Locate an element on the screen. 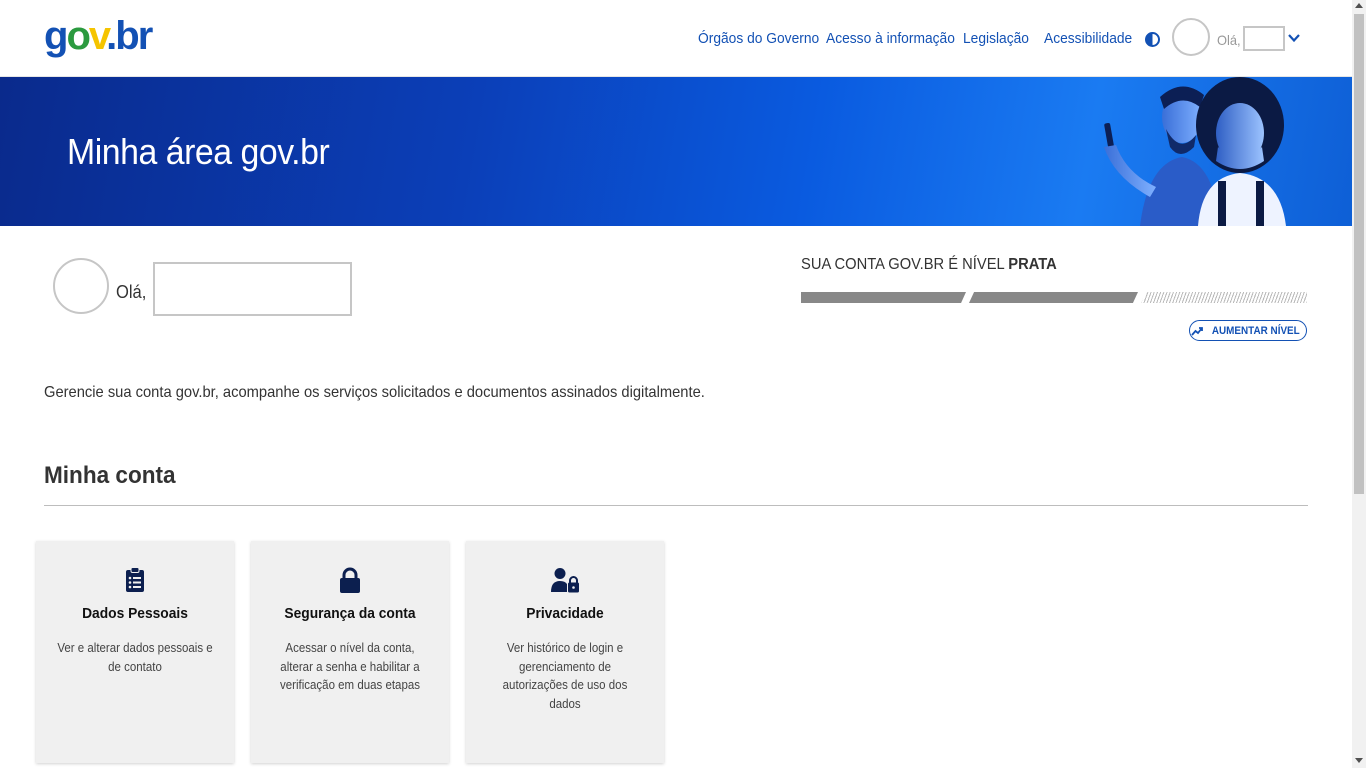 The image size is (1366, 768). header-greeting: Olá, is located at coordinates (1229, 40).